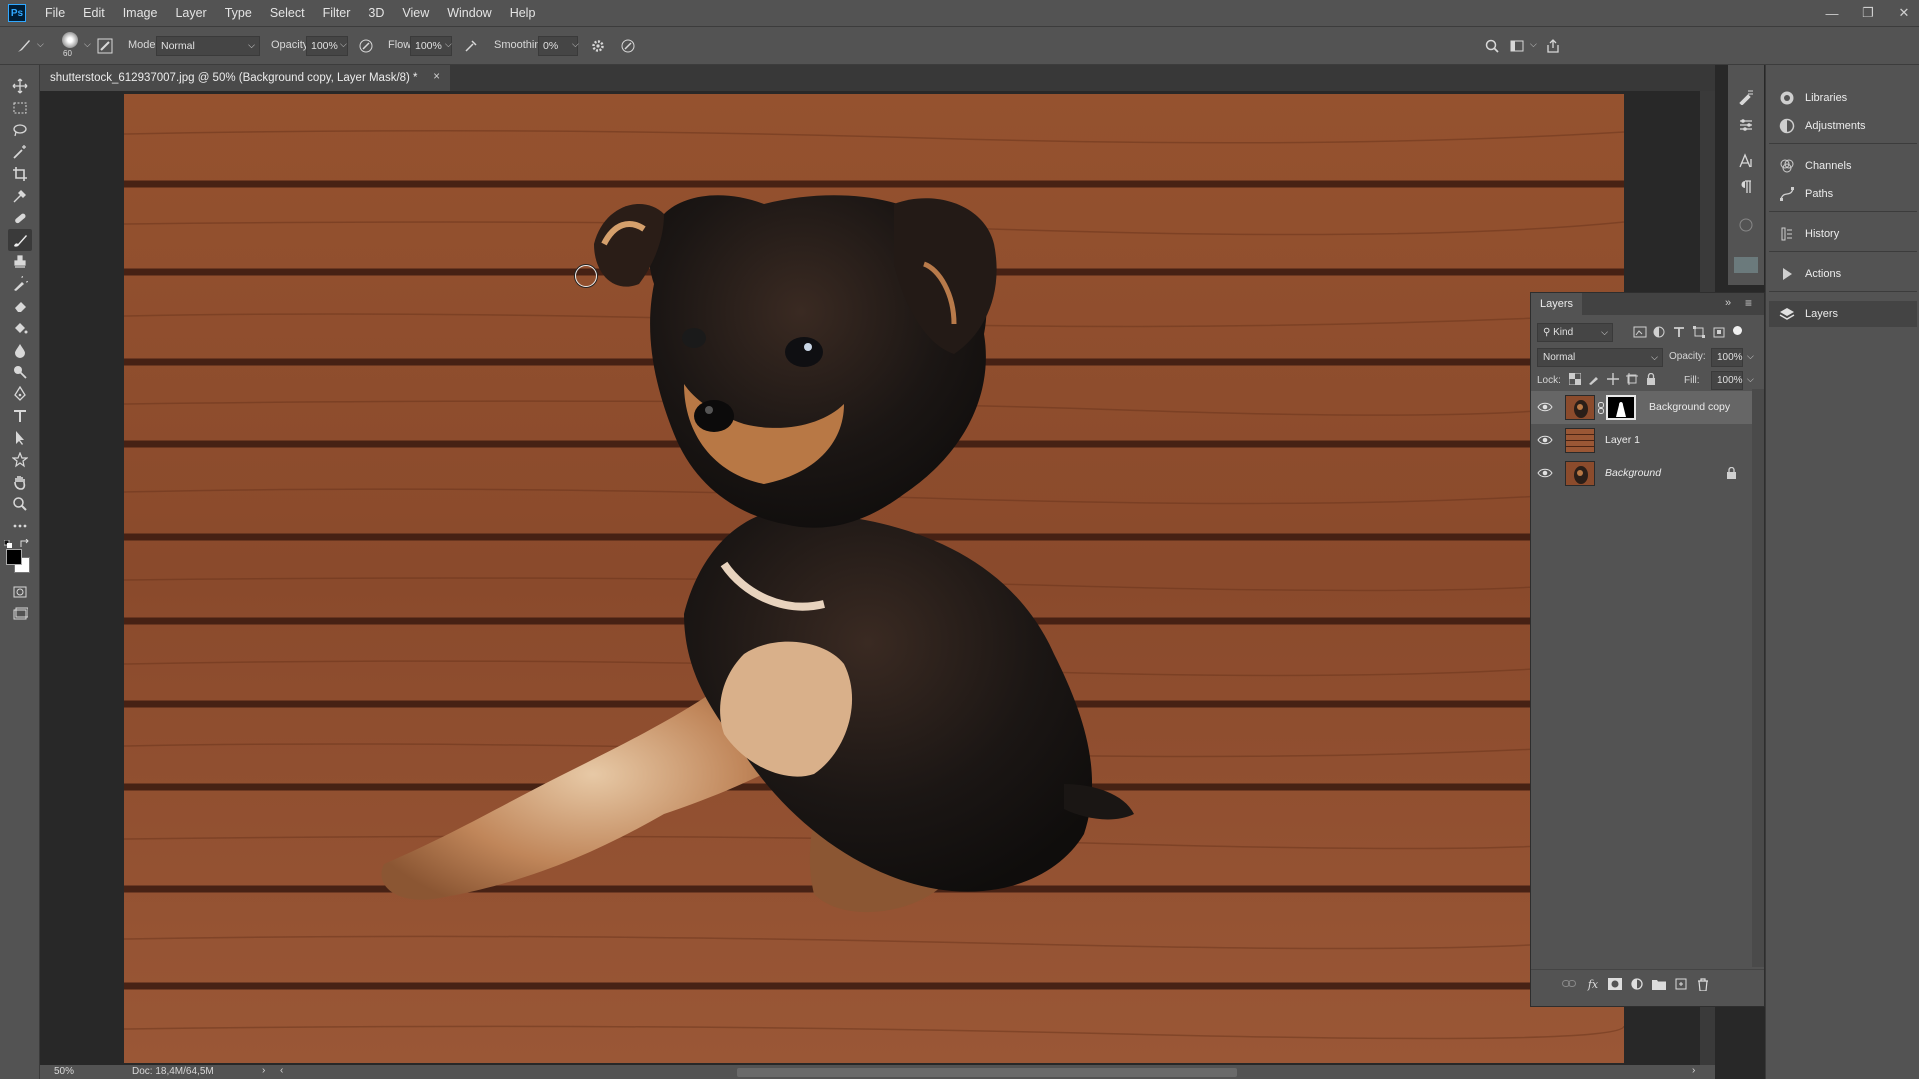 This screenshot has height=1079, width=1919. Describe the element at coordinates (1651, 379) in the screenshot. I see `lock-all-icon` at that location.